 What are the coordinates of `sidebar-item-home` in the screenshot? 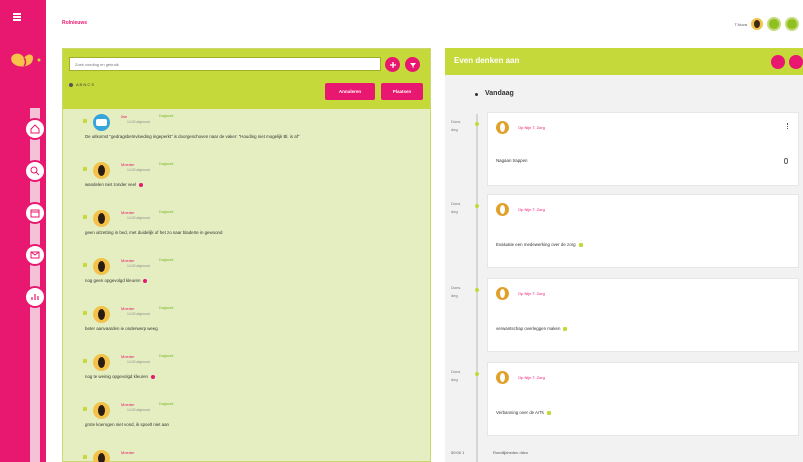 It's located at (35, 129).